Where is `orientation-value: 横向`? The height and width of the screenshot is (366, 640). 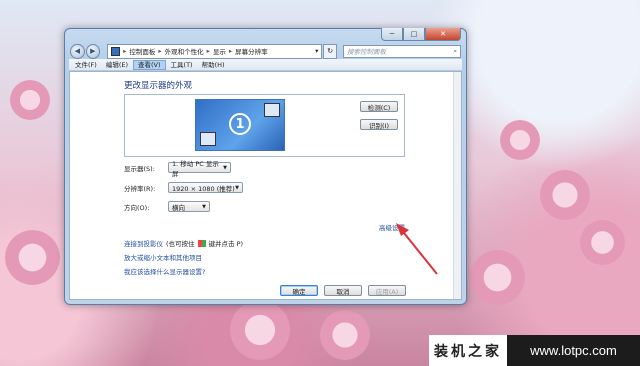 orientation-value: 横向 is located at coordinates (178, 207).